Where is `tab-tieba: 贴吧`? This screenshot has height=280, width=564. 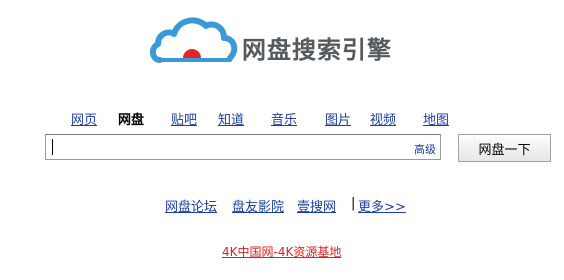 tab-tieba: 贴吧 is located at coordinates (184, 118).